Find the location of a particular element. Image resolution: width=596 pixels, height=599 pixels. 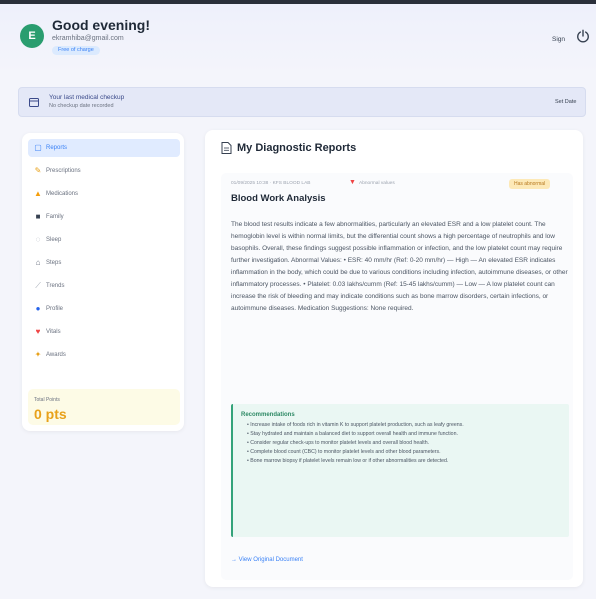

avatar: E is located at coordinates (32, 36).